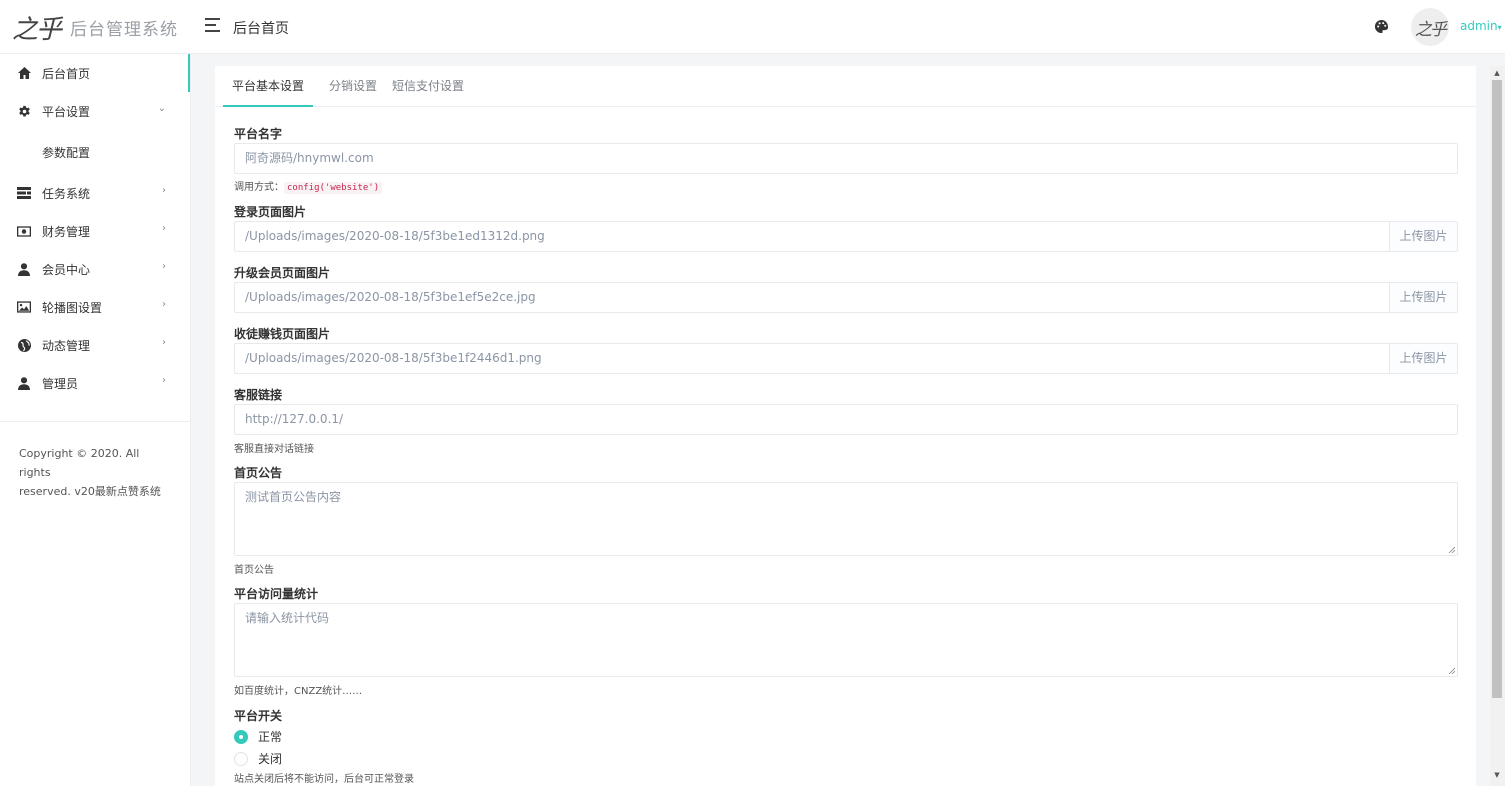  Describe the element at coordinates (241, 758) in the screenshot. I see `radio-unchecked-icon` at that location.